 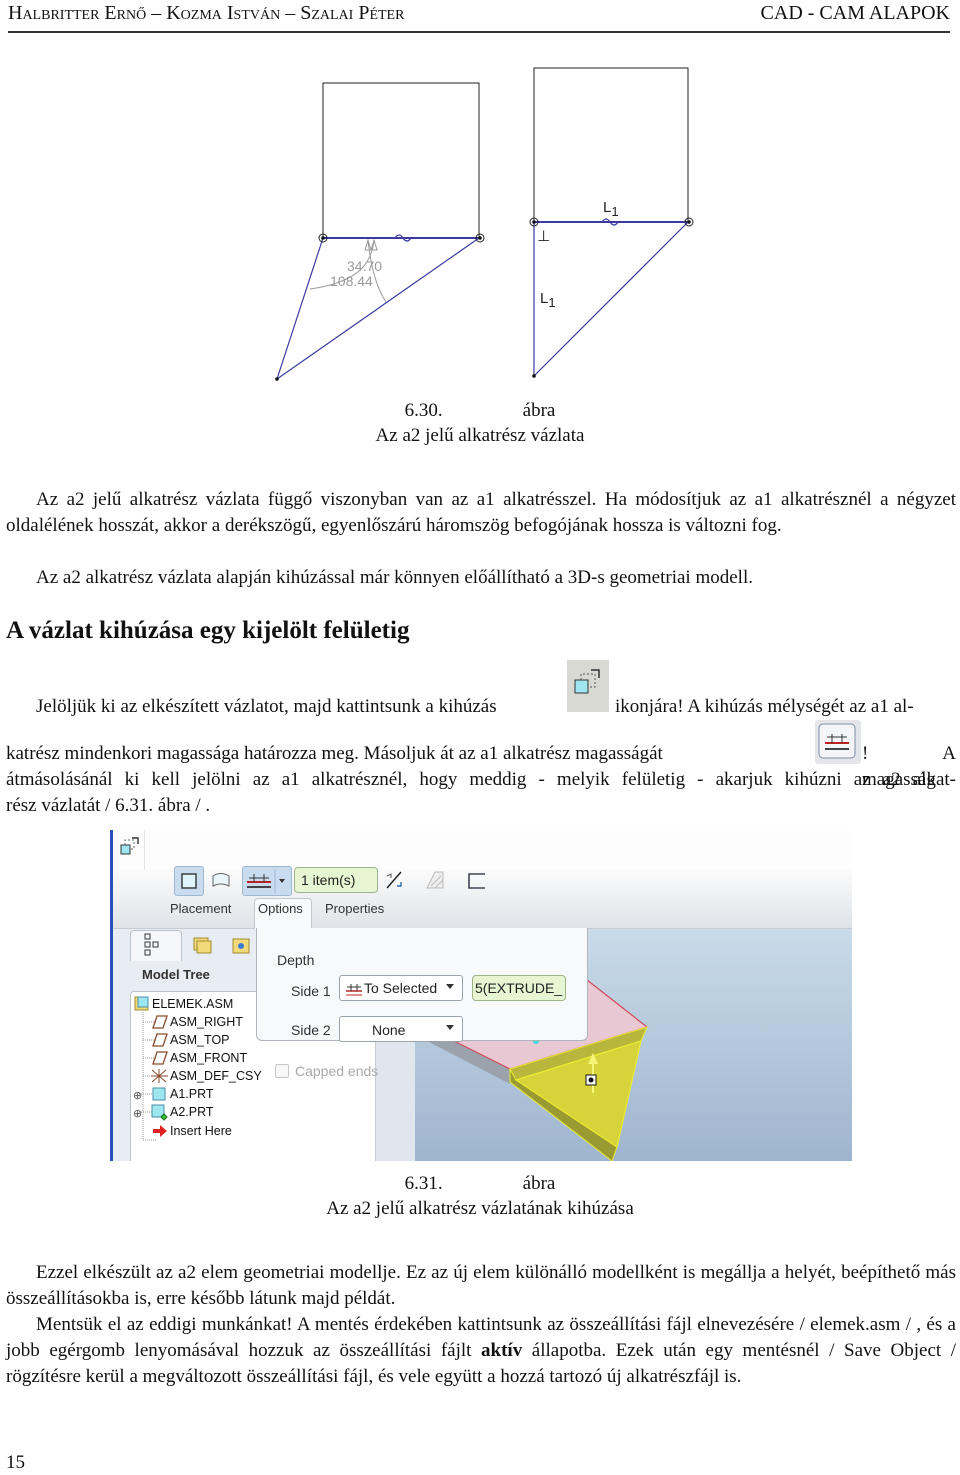 I want to click on extrude-feature-icon, so click(x=130, y=849).